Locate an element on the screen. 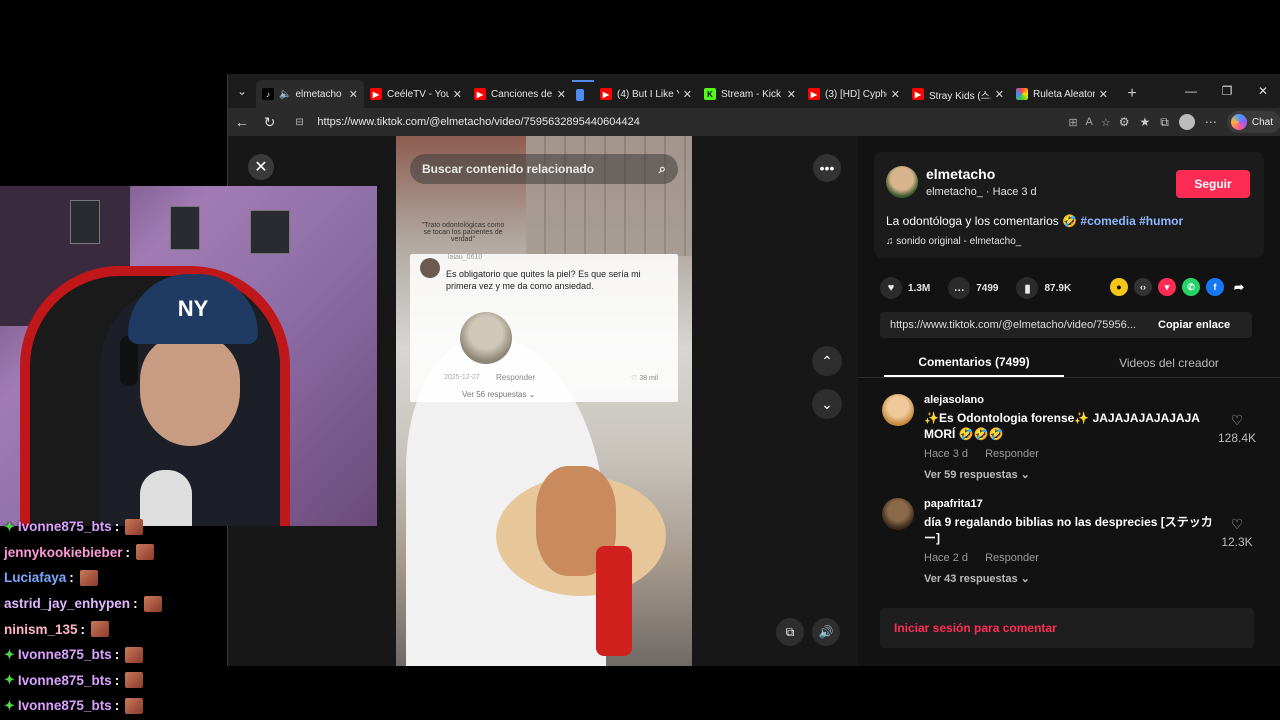  streamer-face is located at coordinates (190, 391).